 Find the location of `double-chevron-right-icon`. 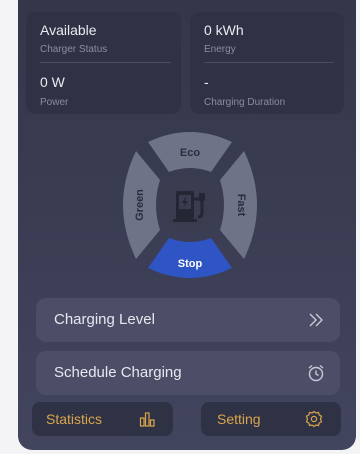

double-chevron-right-icon is located at coordinates (316, 320).